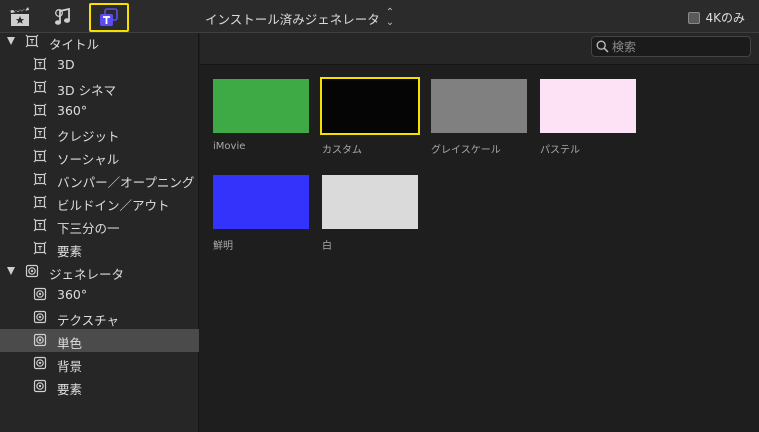 The width and height of the screenshot is (759, 432). I want to click on toolbar: インストール済みジェネレータ ⌃ ⌄ 4Kのみ, so click(379, 16).